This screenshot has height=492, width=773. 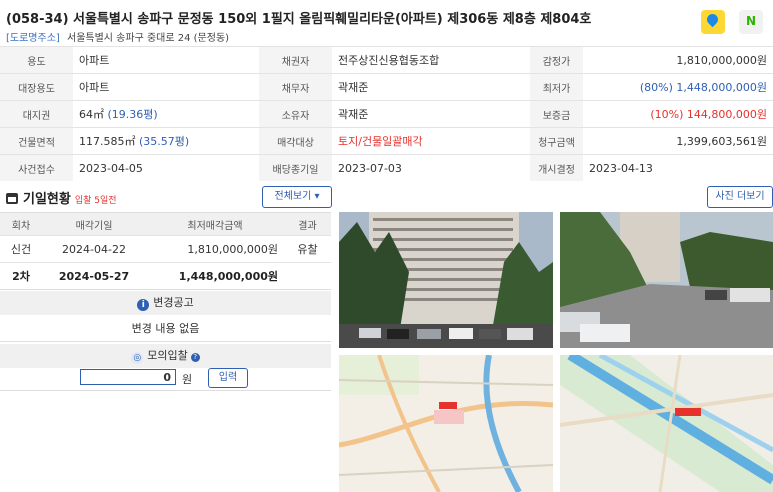 I want to click on kakao-map-icon, so click(x=713, y=22).